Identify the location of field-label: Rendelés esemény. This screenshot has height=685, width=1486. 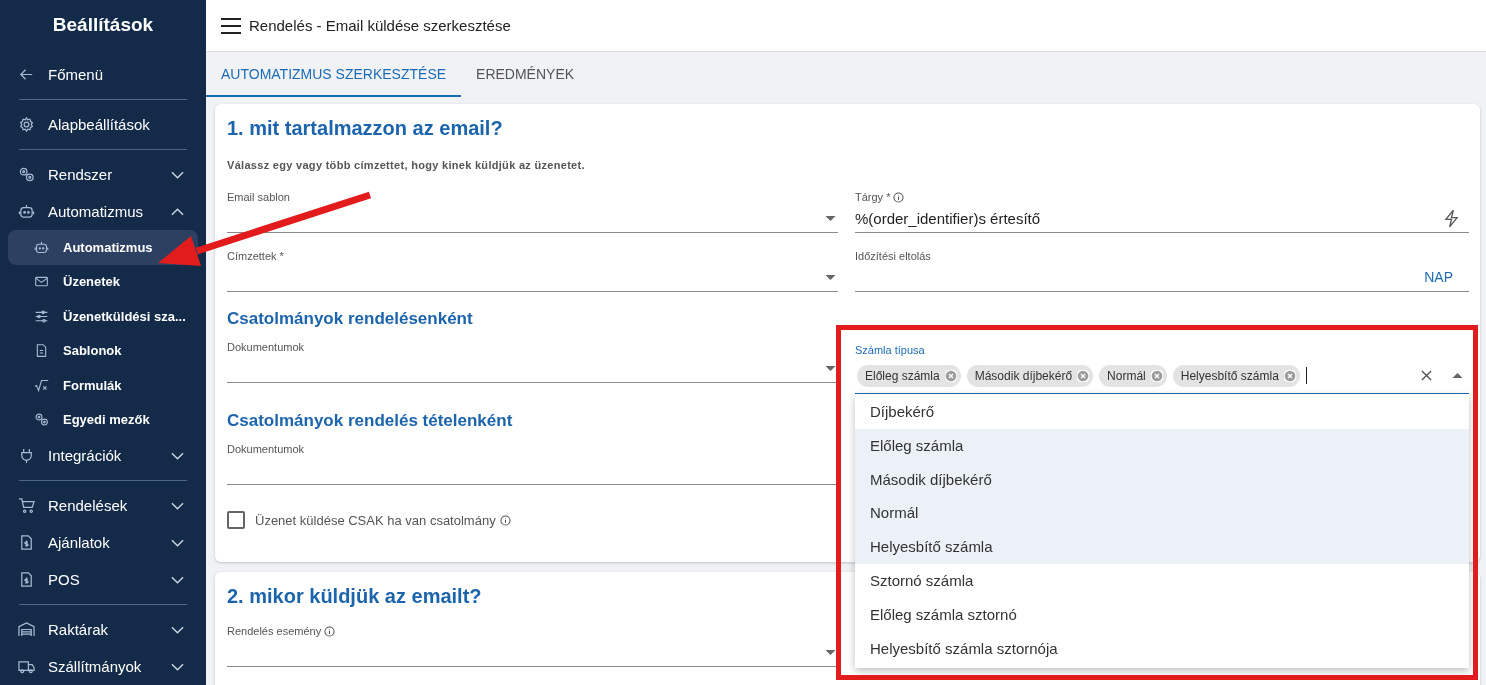
(274, 631).